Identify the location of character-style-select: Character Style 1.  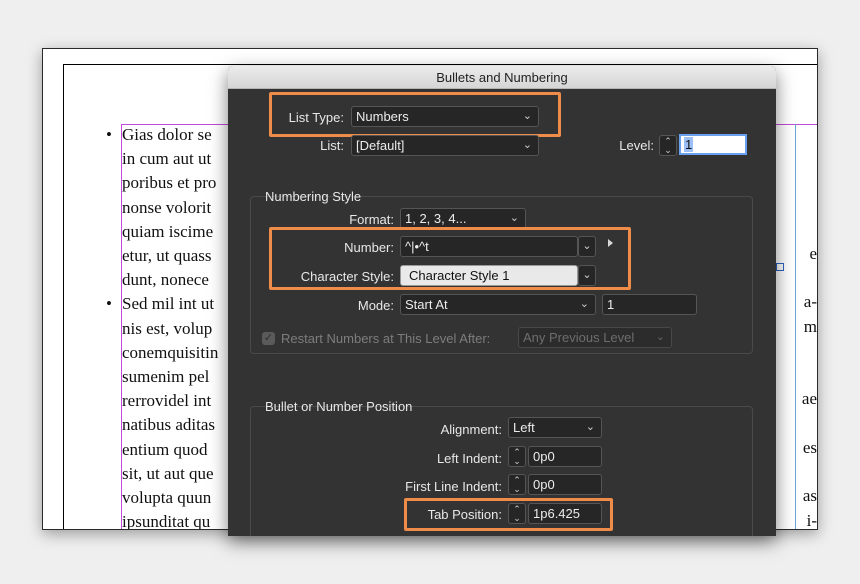
(489, 275).